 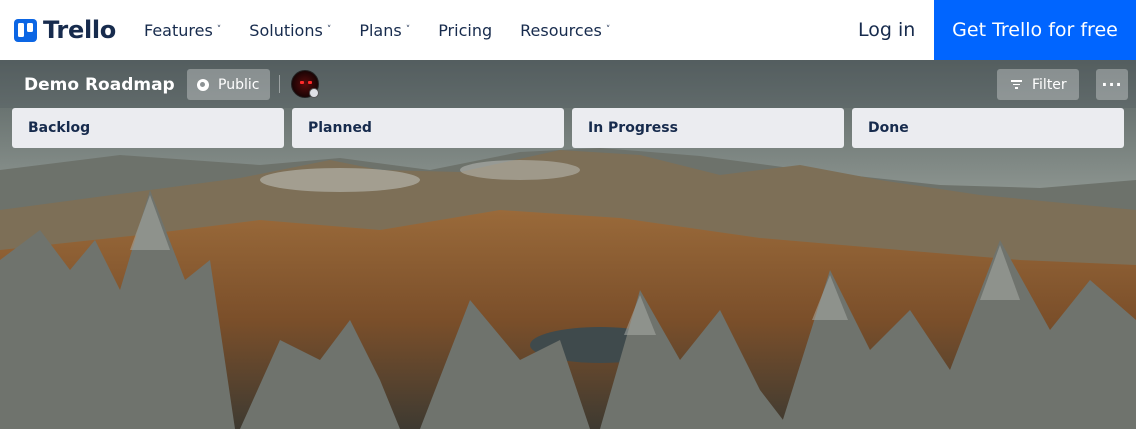 I want to click on visibility-button: Public, so click(x=228, y=84).